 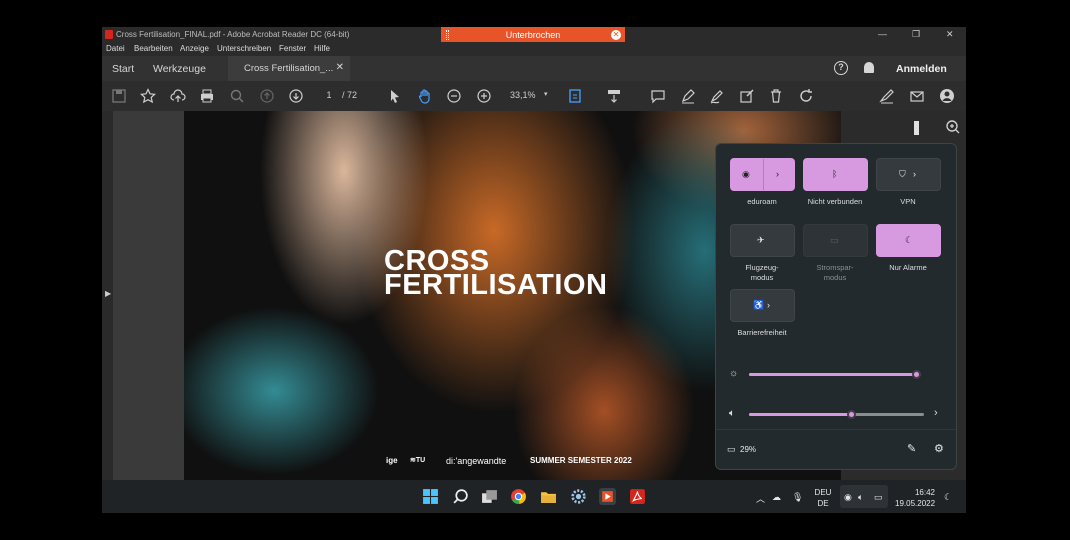 I want to click on airplane-mode-label: Flugzeug- modus, so click(x=762, y=272).